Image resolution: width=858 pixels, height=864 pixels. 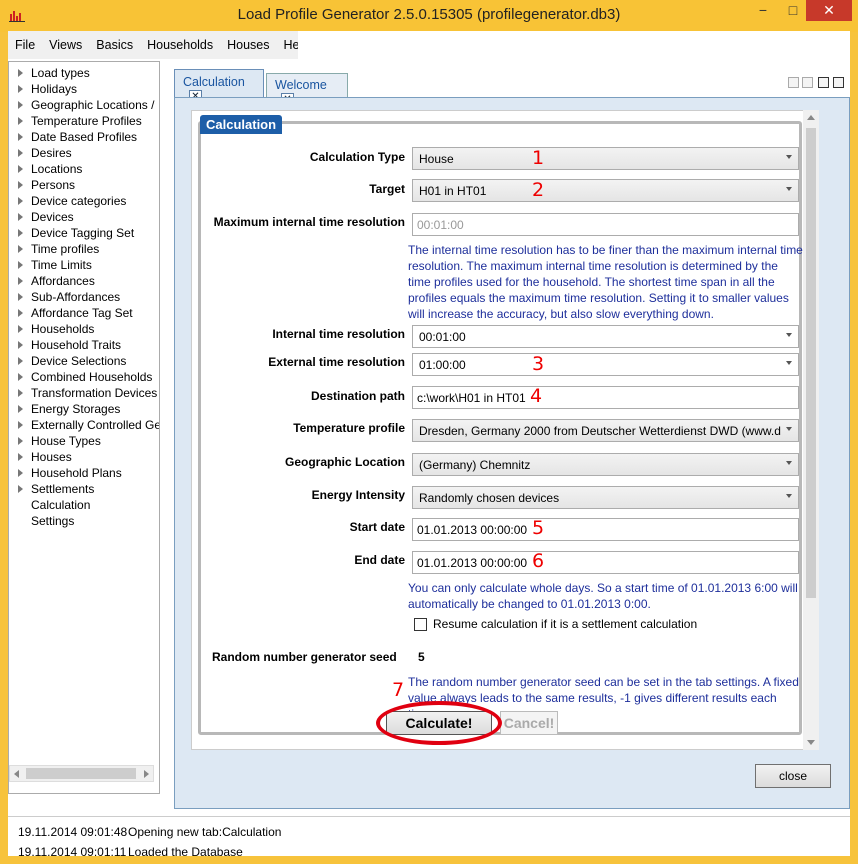 I want to click on tab-calculation: Calculation✕, so click(x=219, y=86).